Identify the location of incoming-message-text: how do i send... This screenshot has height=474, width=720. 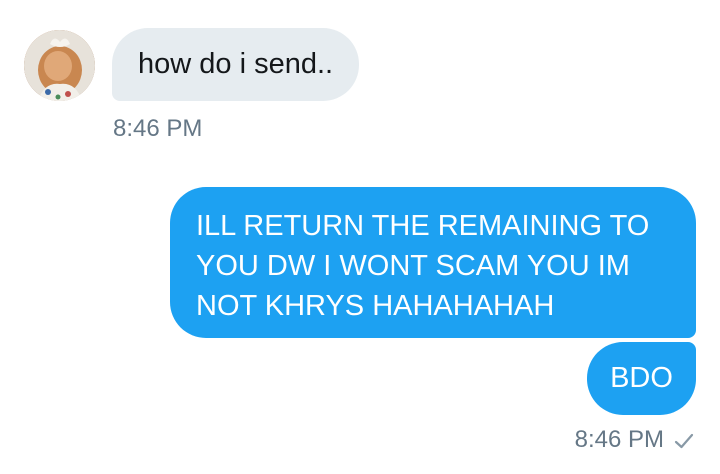
(236, 64).